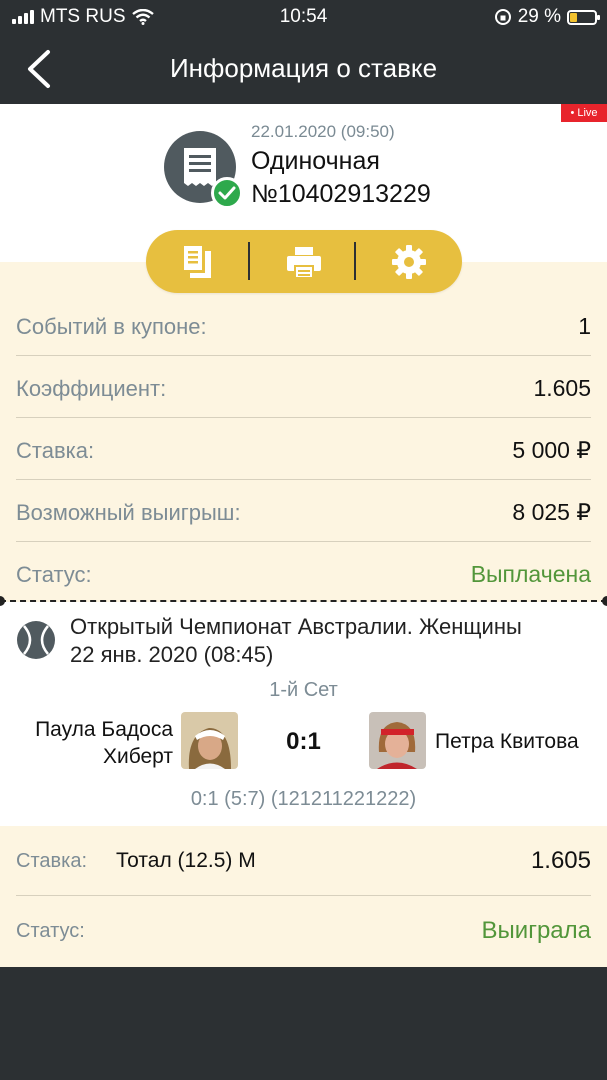  Describe the element at coordinates (303, 601) in the screenshot. I see `coupon-divider` at that location.